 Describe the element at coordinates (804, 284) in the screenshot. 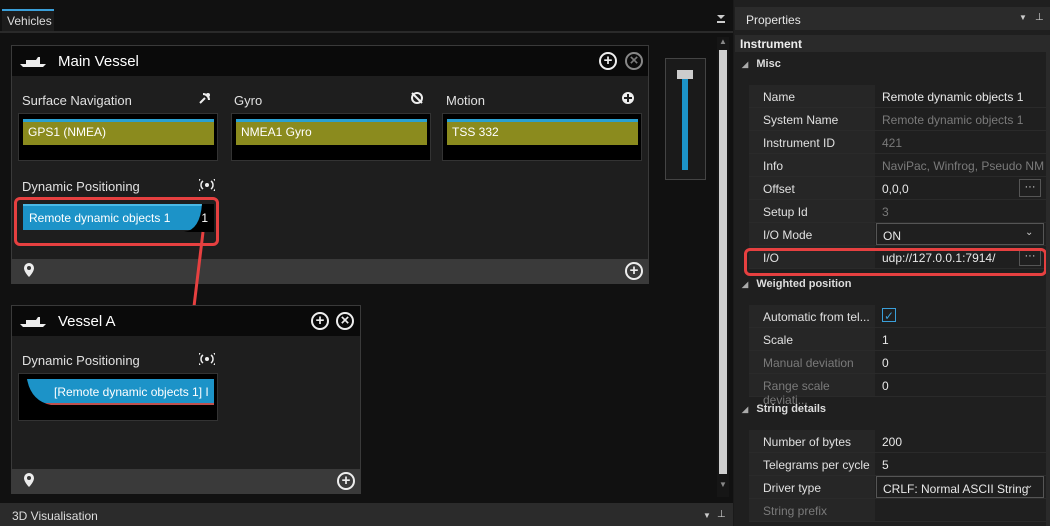

I see `group-label: Weighted position` at that location.